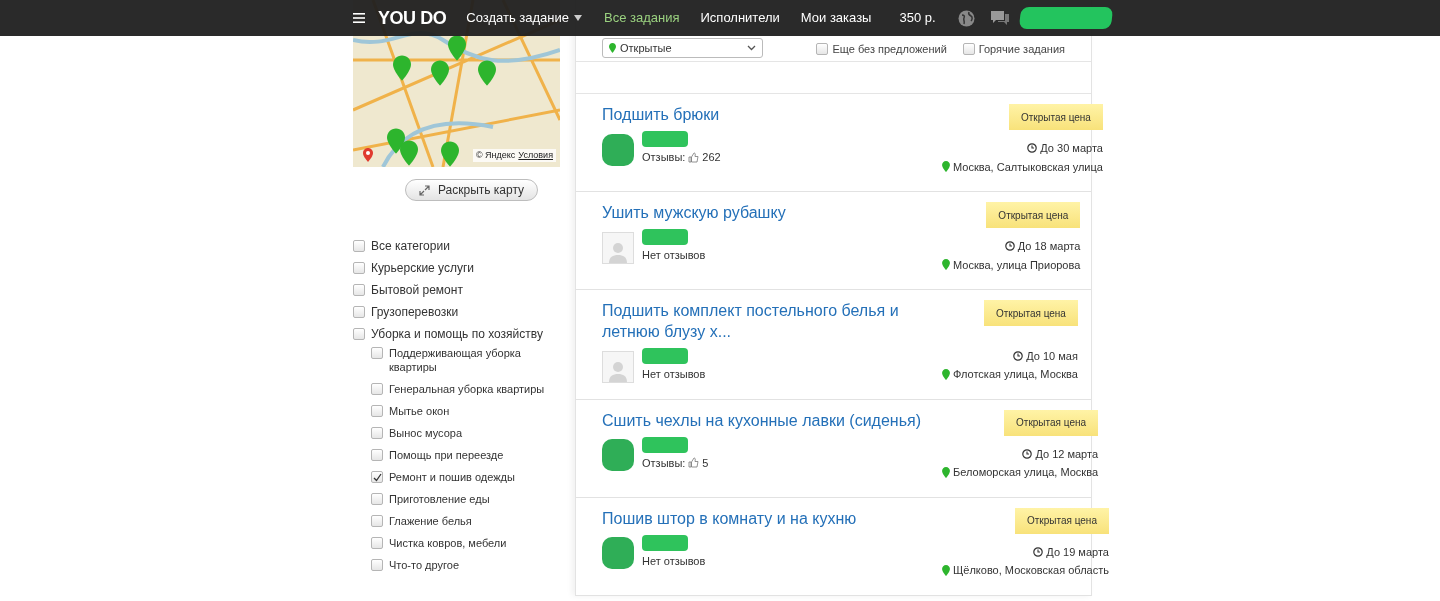  What do you see at coordinates (751, 48) in the screenshot?
I see `chevron-down-icon` at bounding box center [751, 48].